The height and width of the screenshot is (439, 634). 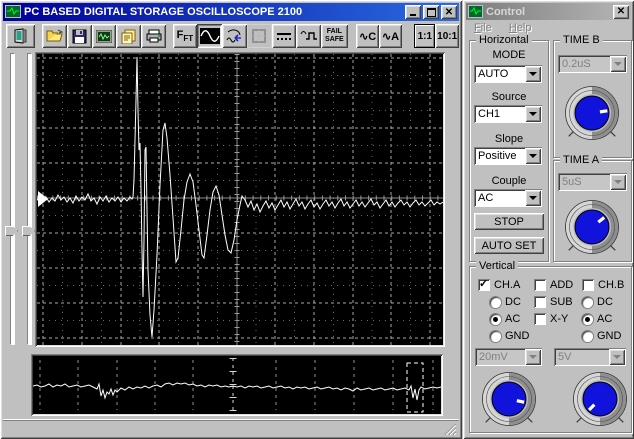 What do you see at coordinates (533, 74) in the screenshot?
I see `mode-dropdown-button` at bounding box center [533, 74].